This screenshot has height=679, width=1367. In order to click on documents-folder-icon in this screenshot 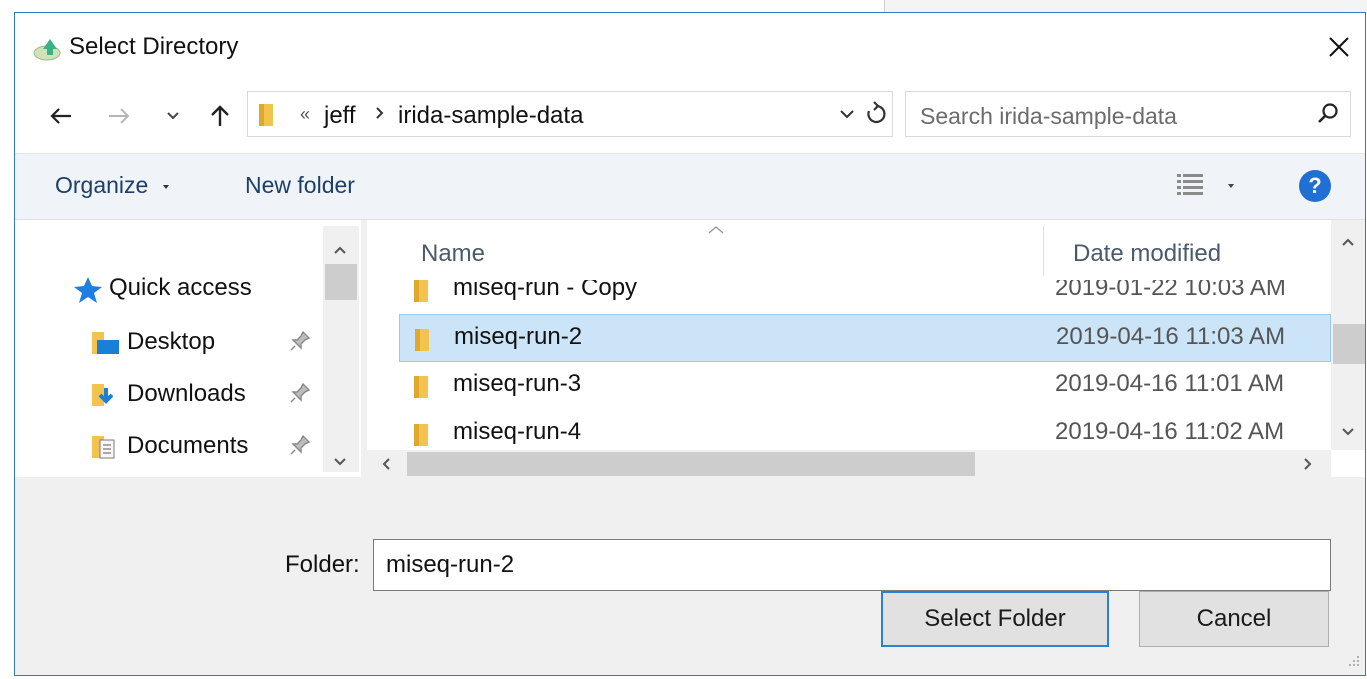, I will do `click(106, 449)`.